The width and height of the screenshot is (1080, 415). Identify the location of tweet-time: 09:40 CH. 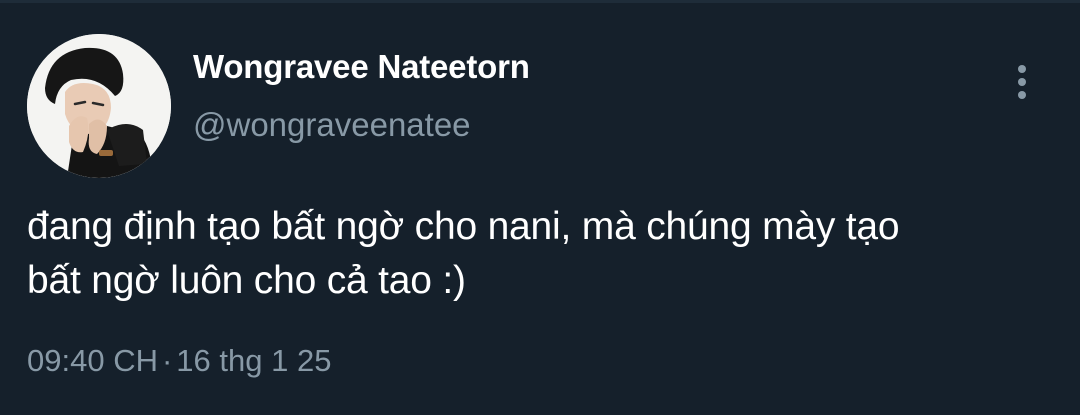
(92, 360).